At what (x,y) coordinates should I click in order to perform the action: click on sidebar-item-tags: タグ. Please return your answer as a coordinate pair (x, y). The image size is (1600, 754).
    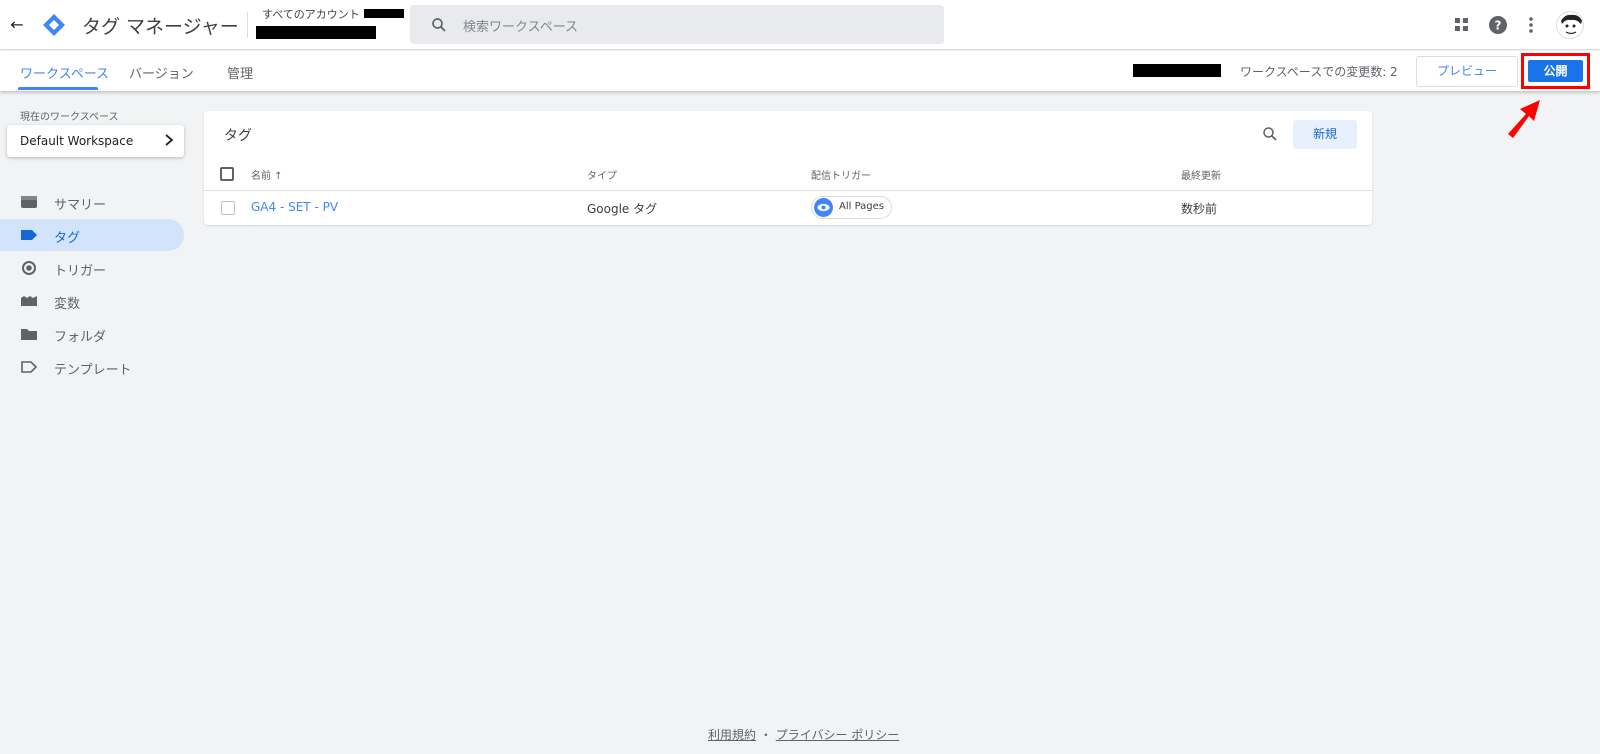
    Looking at the image, I should click on (92, 235).